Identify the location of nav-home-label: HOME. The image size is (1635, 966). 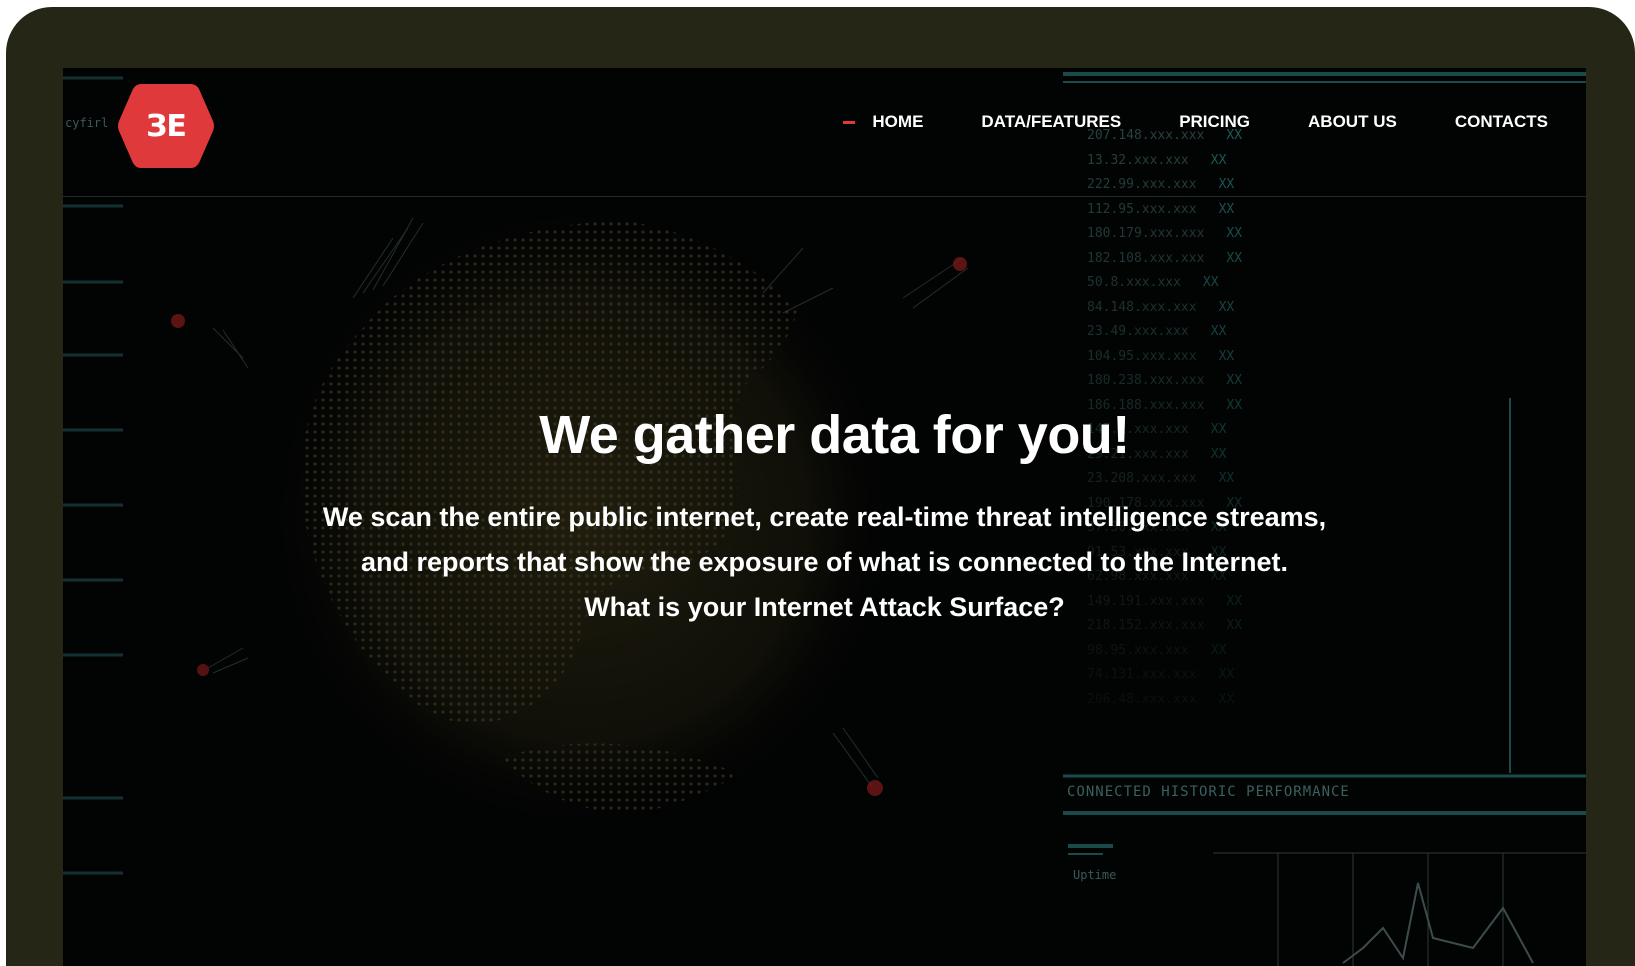
(898, 121).